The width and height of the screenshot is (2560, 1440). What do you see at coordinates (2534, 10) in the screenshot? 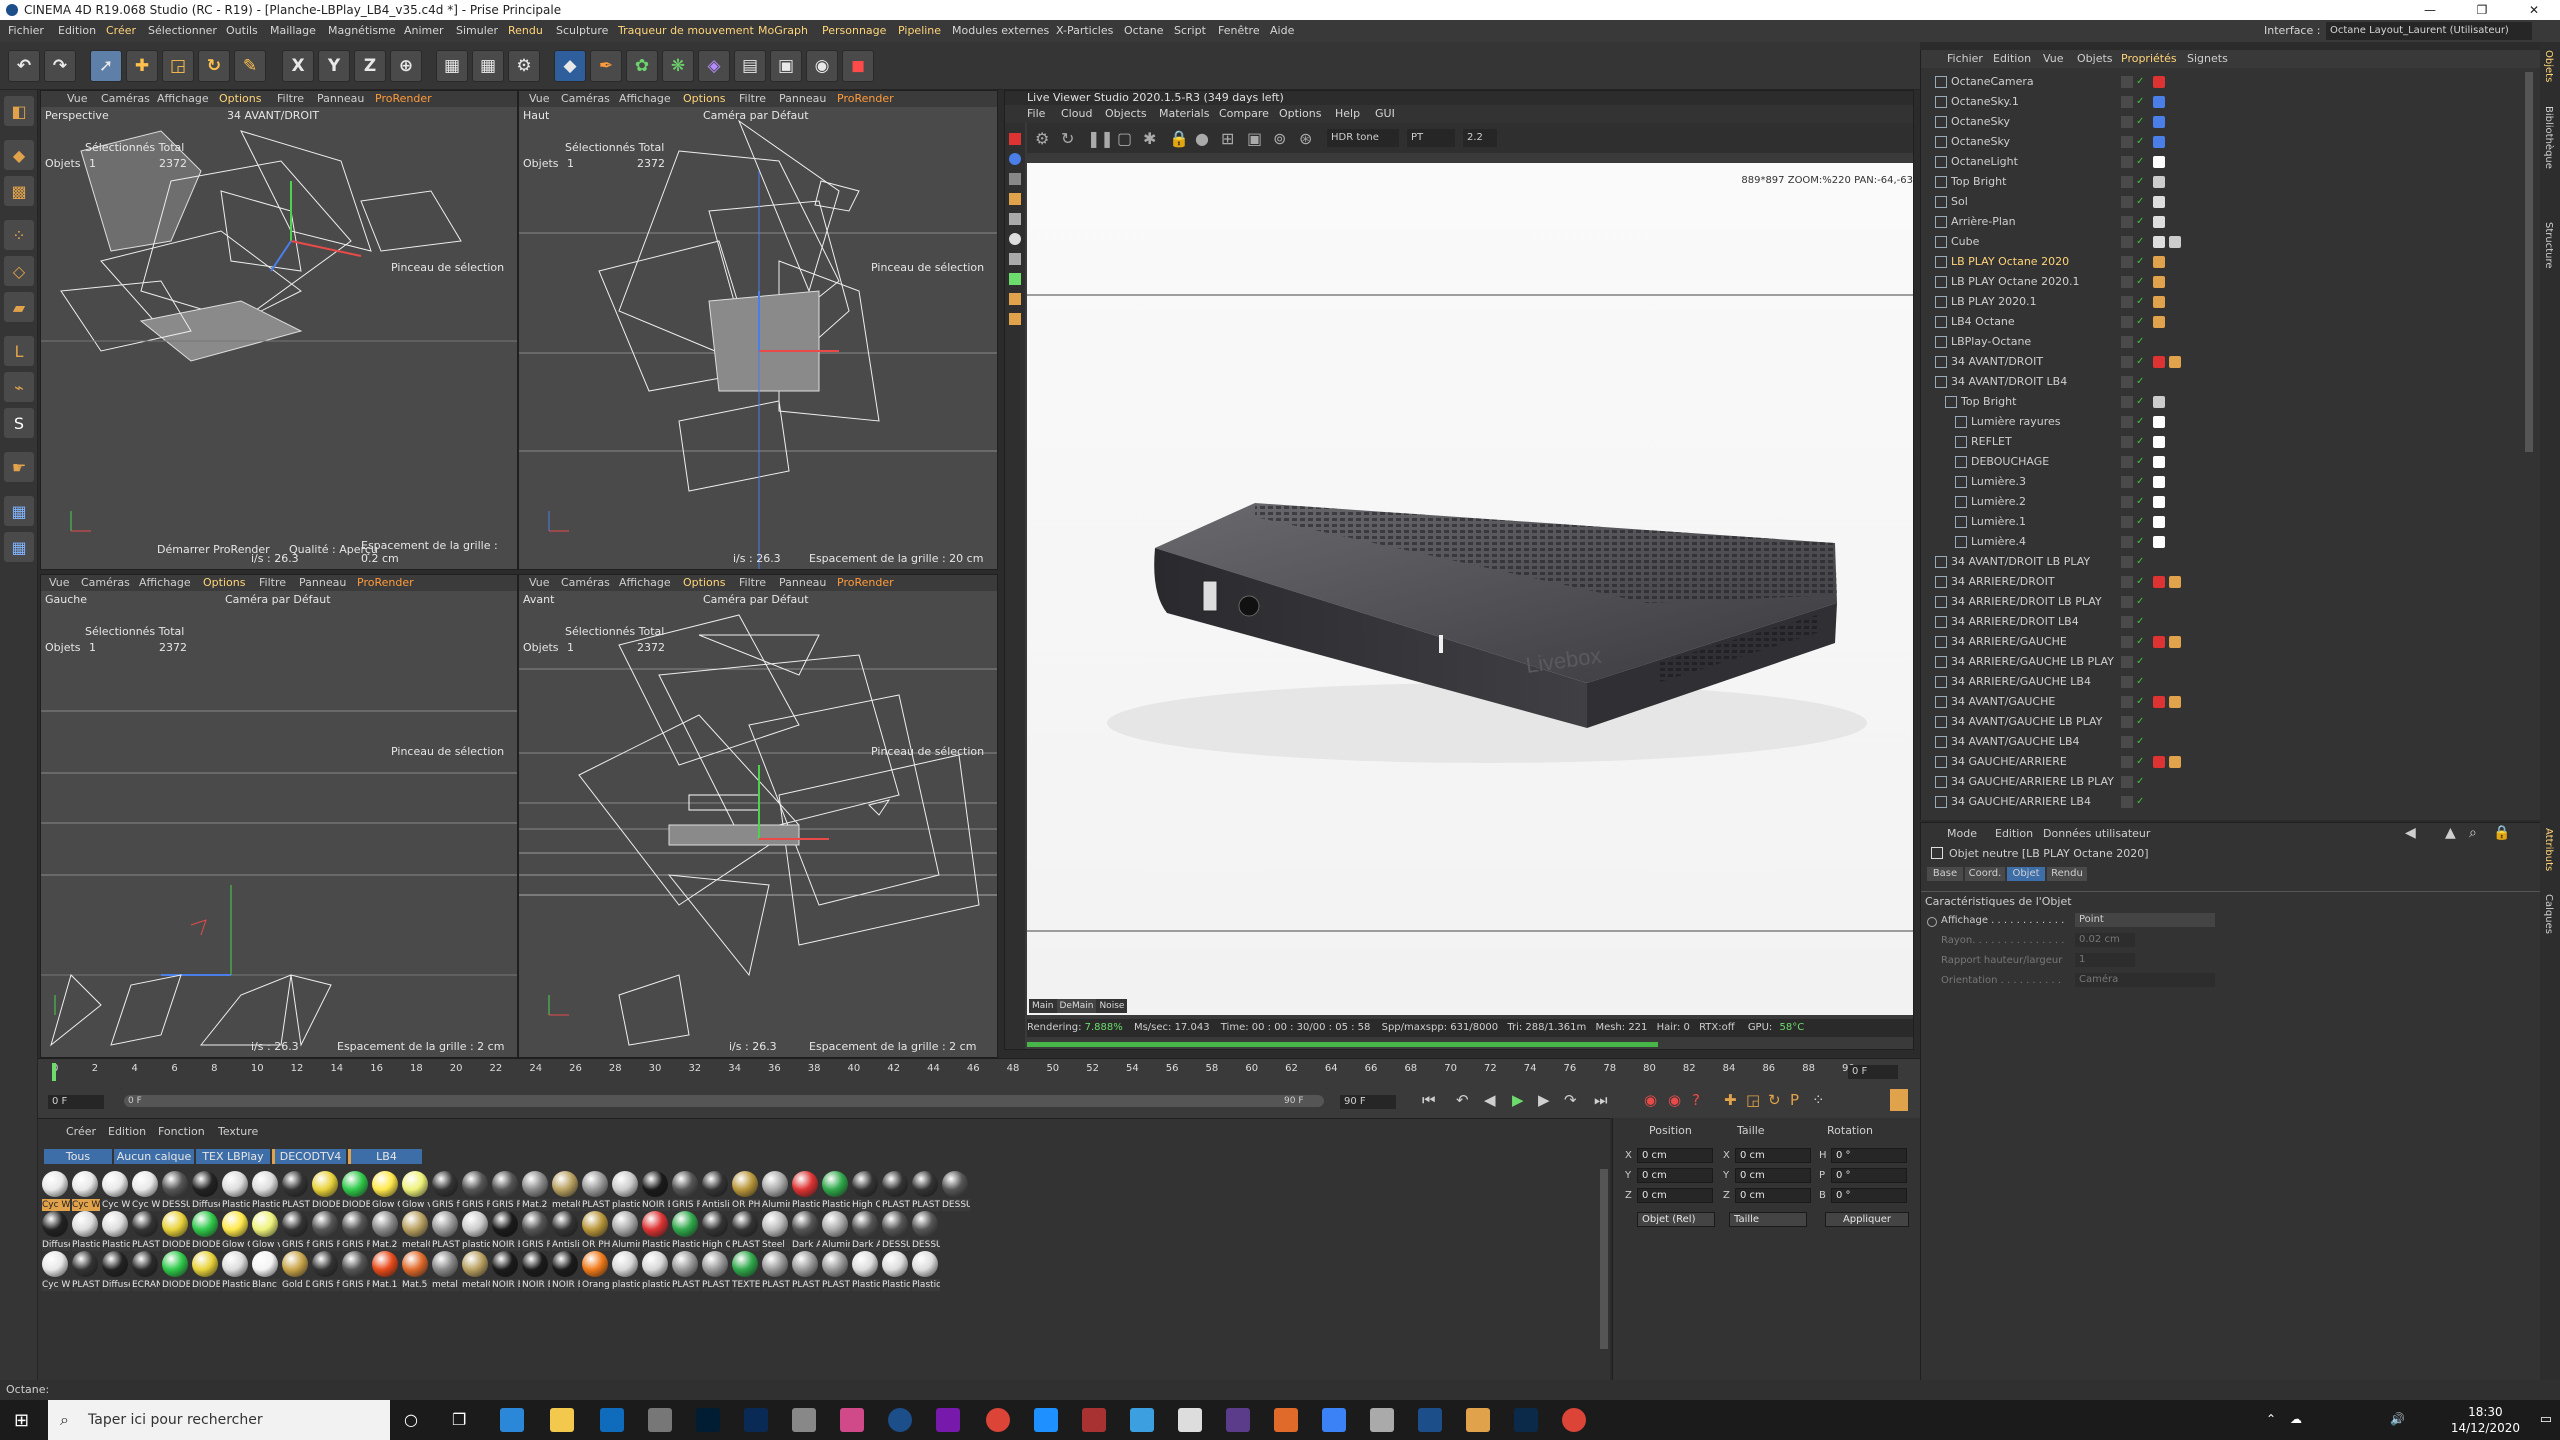
I see `close-button: ✕` at bounding box center [2534, 10].